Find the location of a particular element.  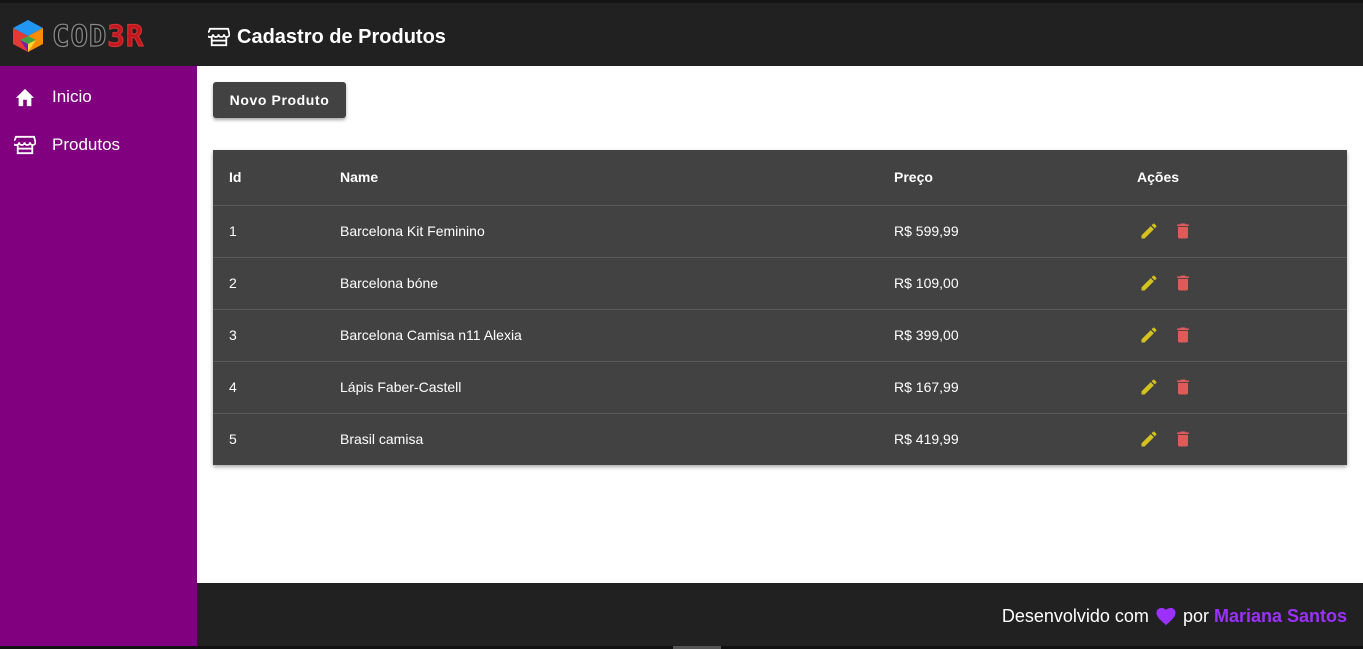

table-row: 3 Barcelona Camisa n11 Alexia R$ 399,00 is located at coordinates (780, 335).